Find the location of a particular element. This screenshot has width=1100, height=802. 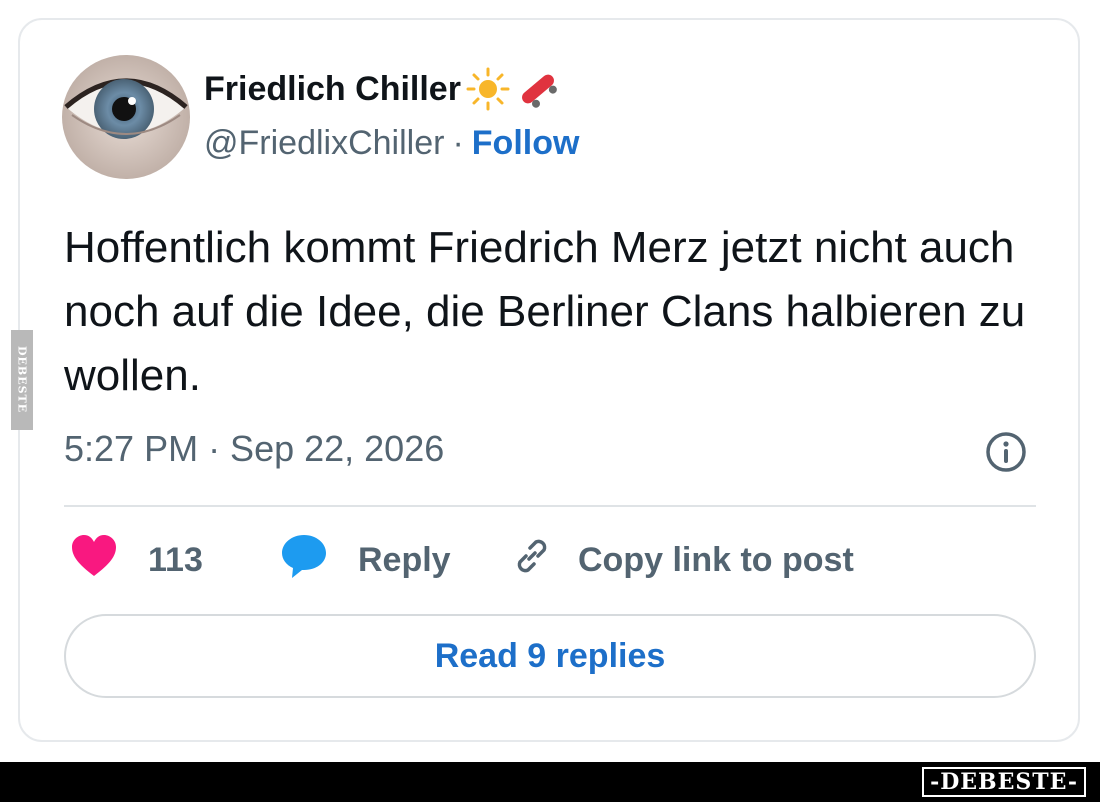

skateboard-emoji-icon is located at coordinates (538, 89).